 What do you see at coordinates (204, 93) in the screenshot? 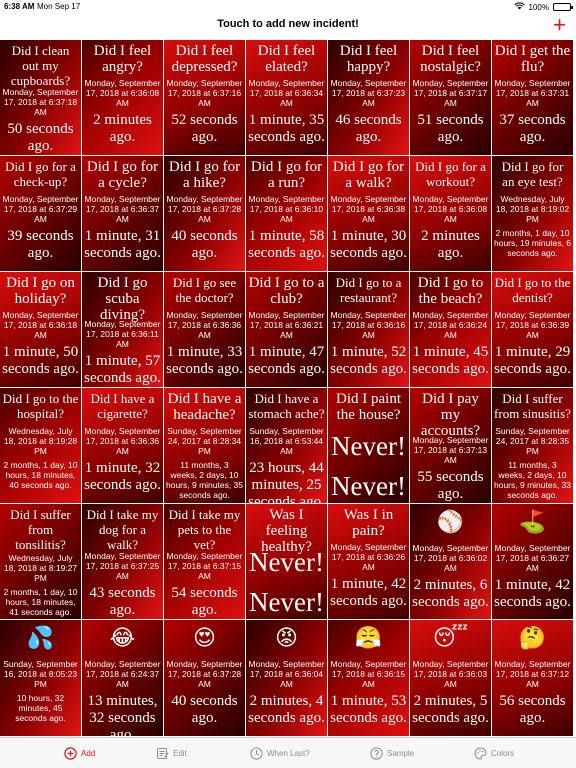
I see `incident-date: Monday, September 17, 2018 at 6:37:16 AM` at bounding box center [204, 93].